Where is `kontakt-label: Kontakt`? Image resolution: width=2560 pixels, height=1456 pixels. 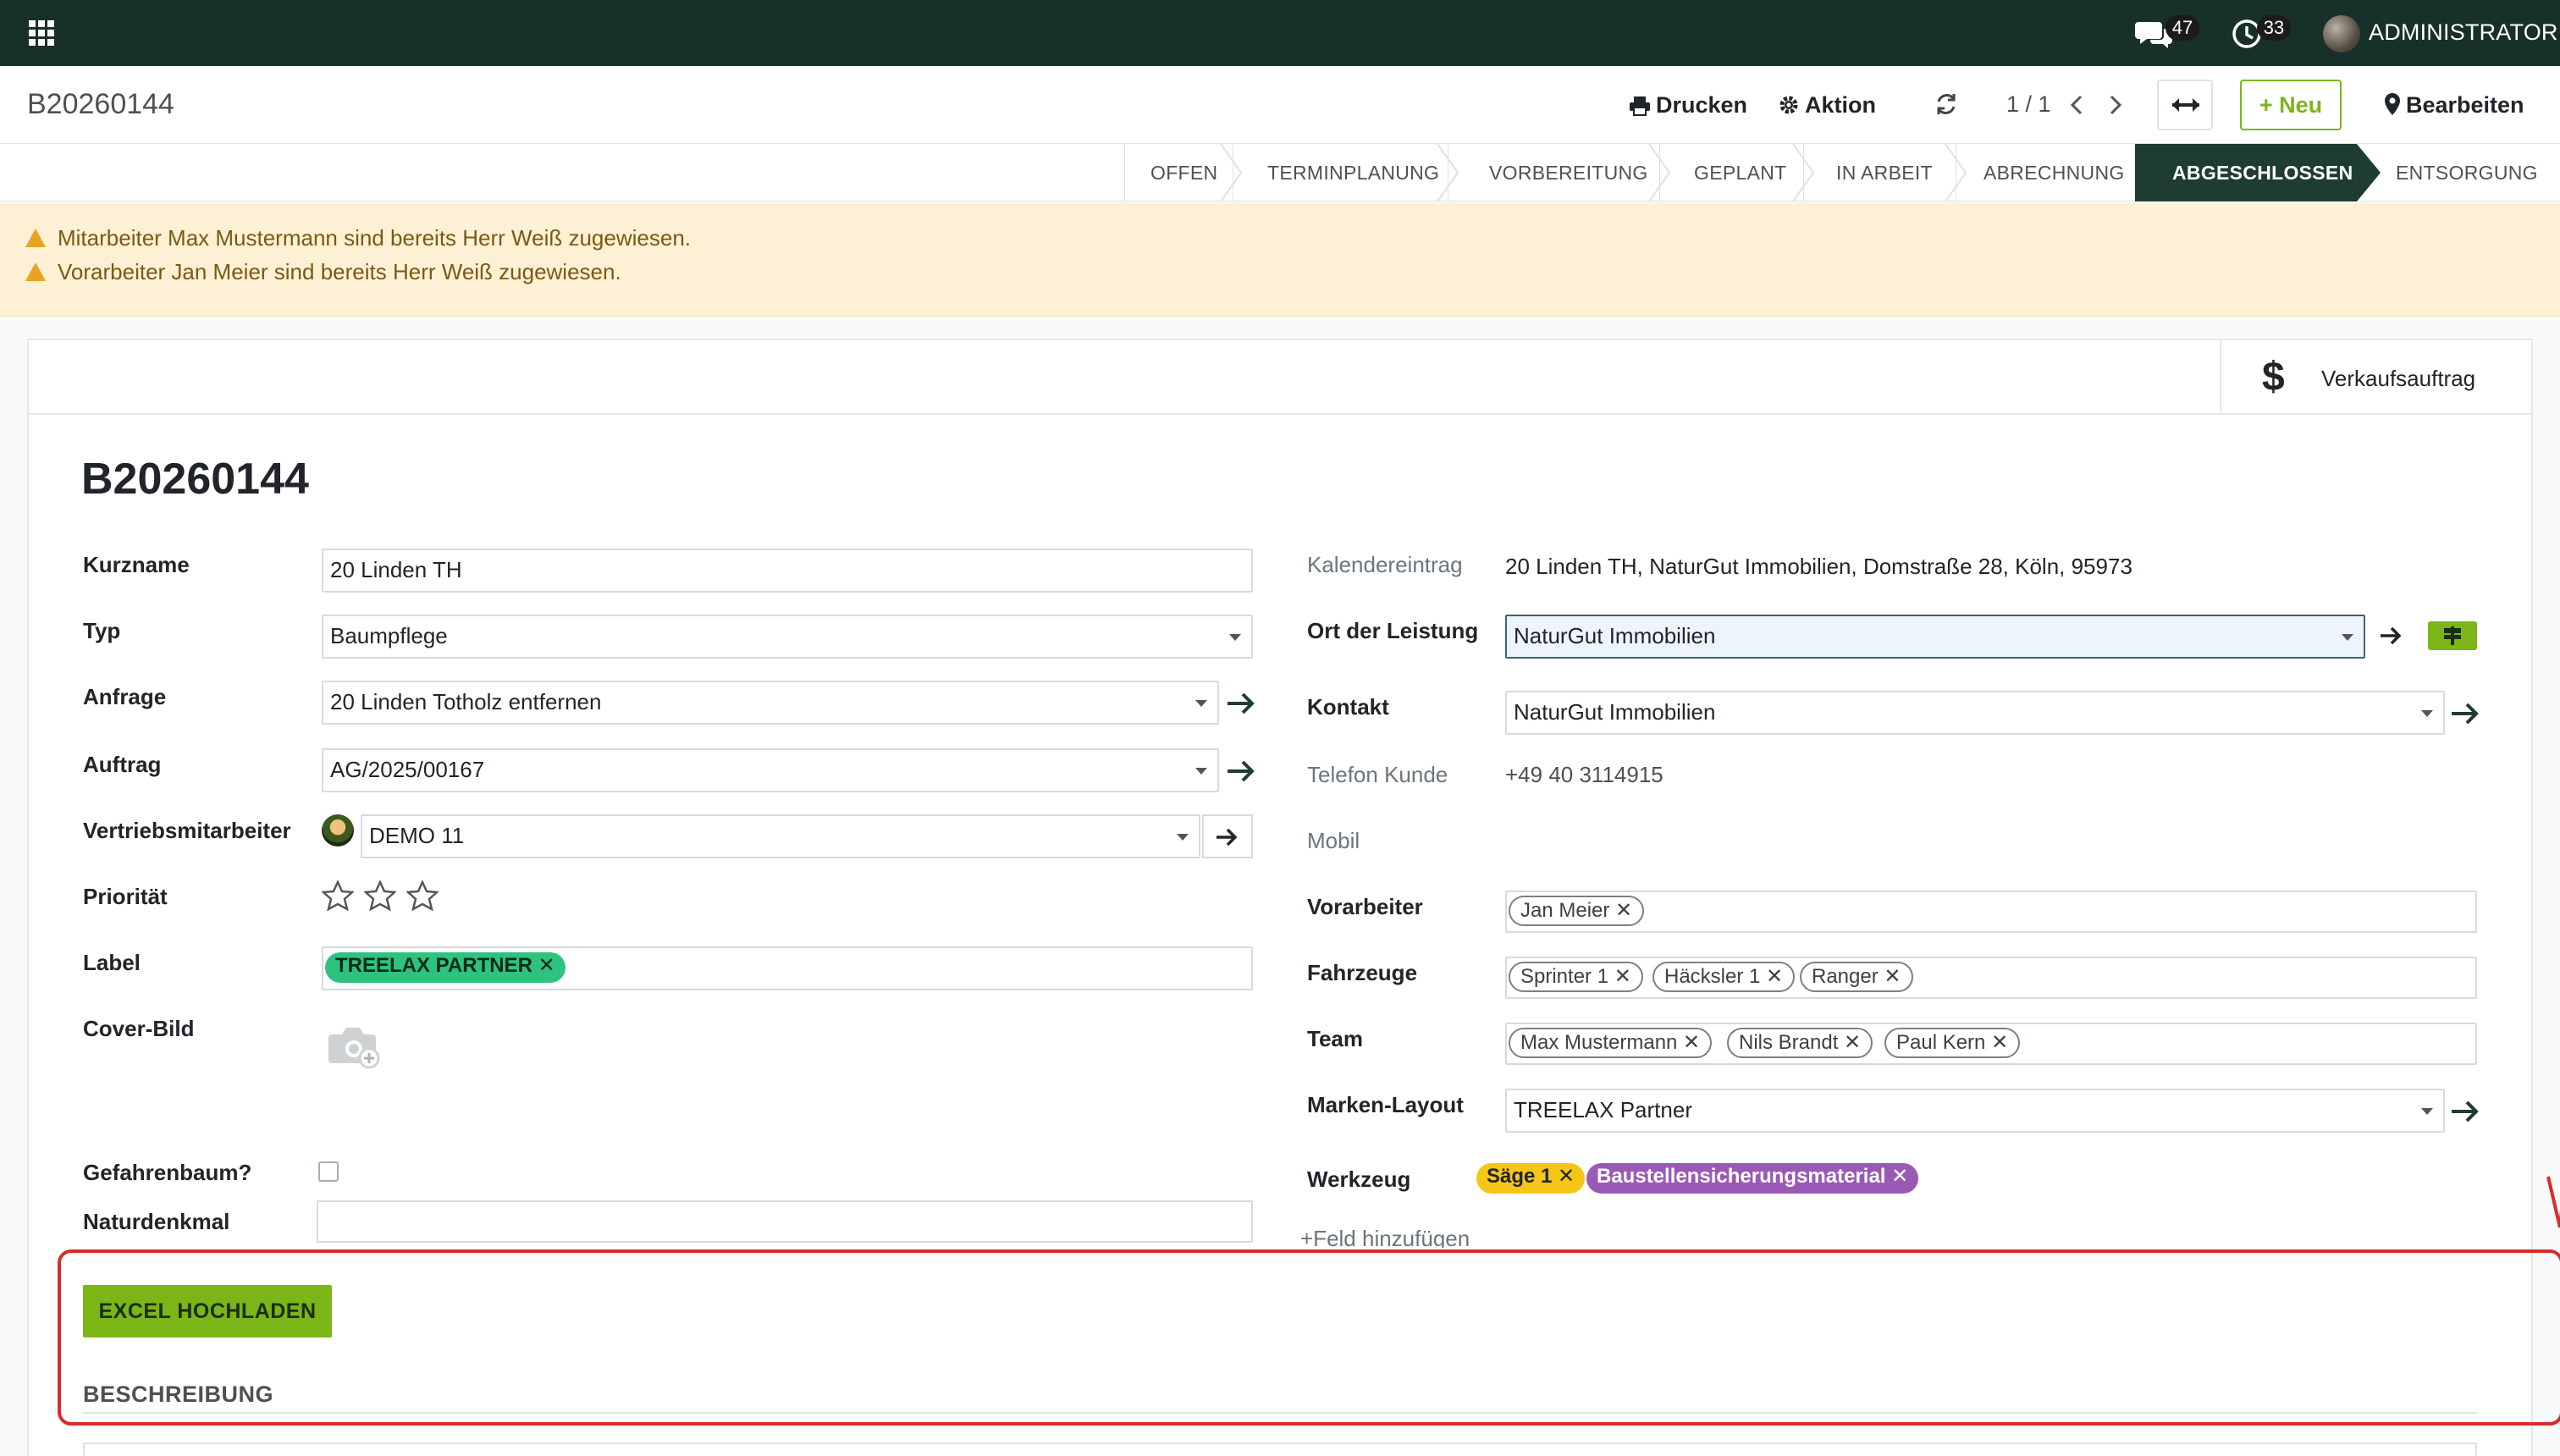
kontakt-label: Kontakt is located at coordinates (1348, 707).